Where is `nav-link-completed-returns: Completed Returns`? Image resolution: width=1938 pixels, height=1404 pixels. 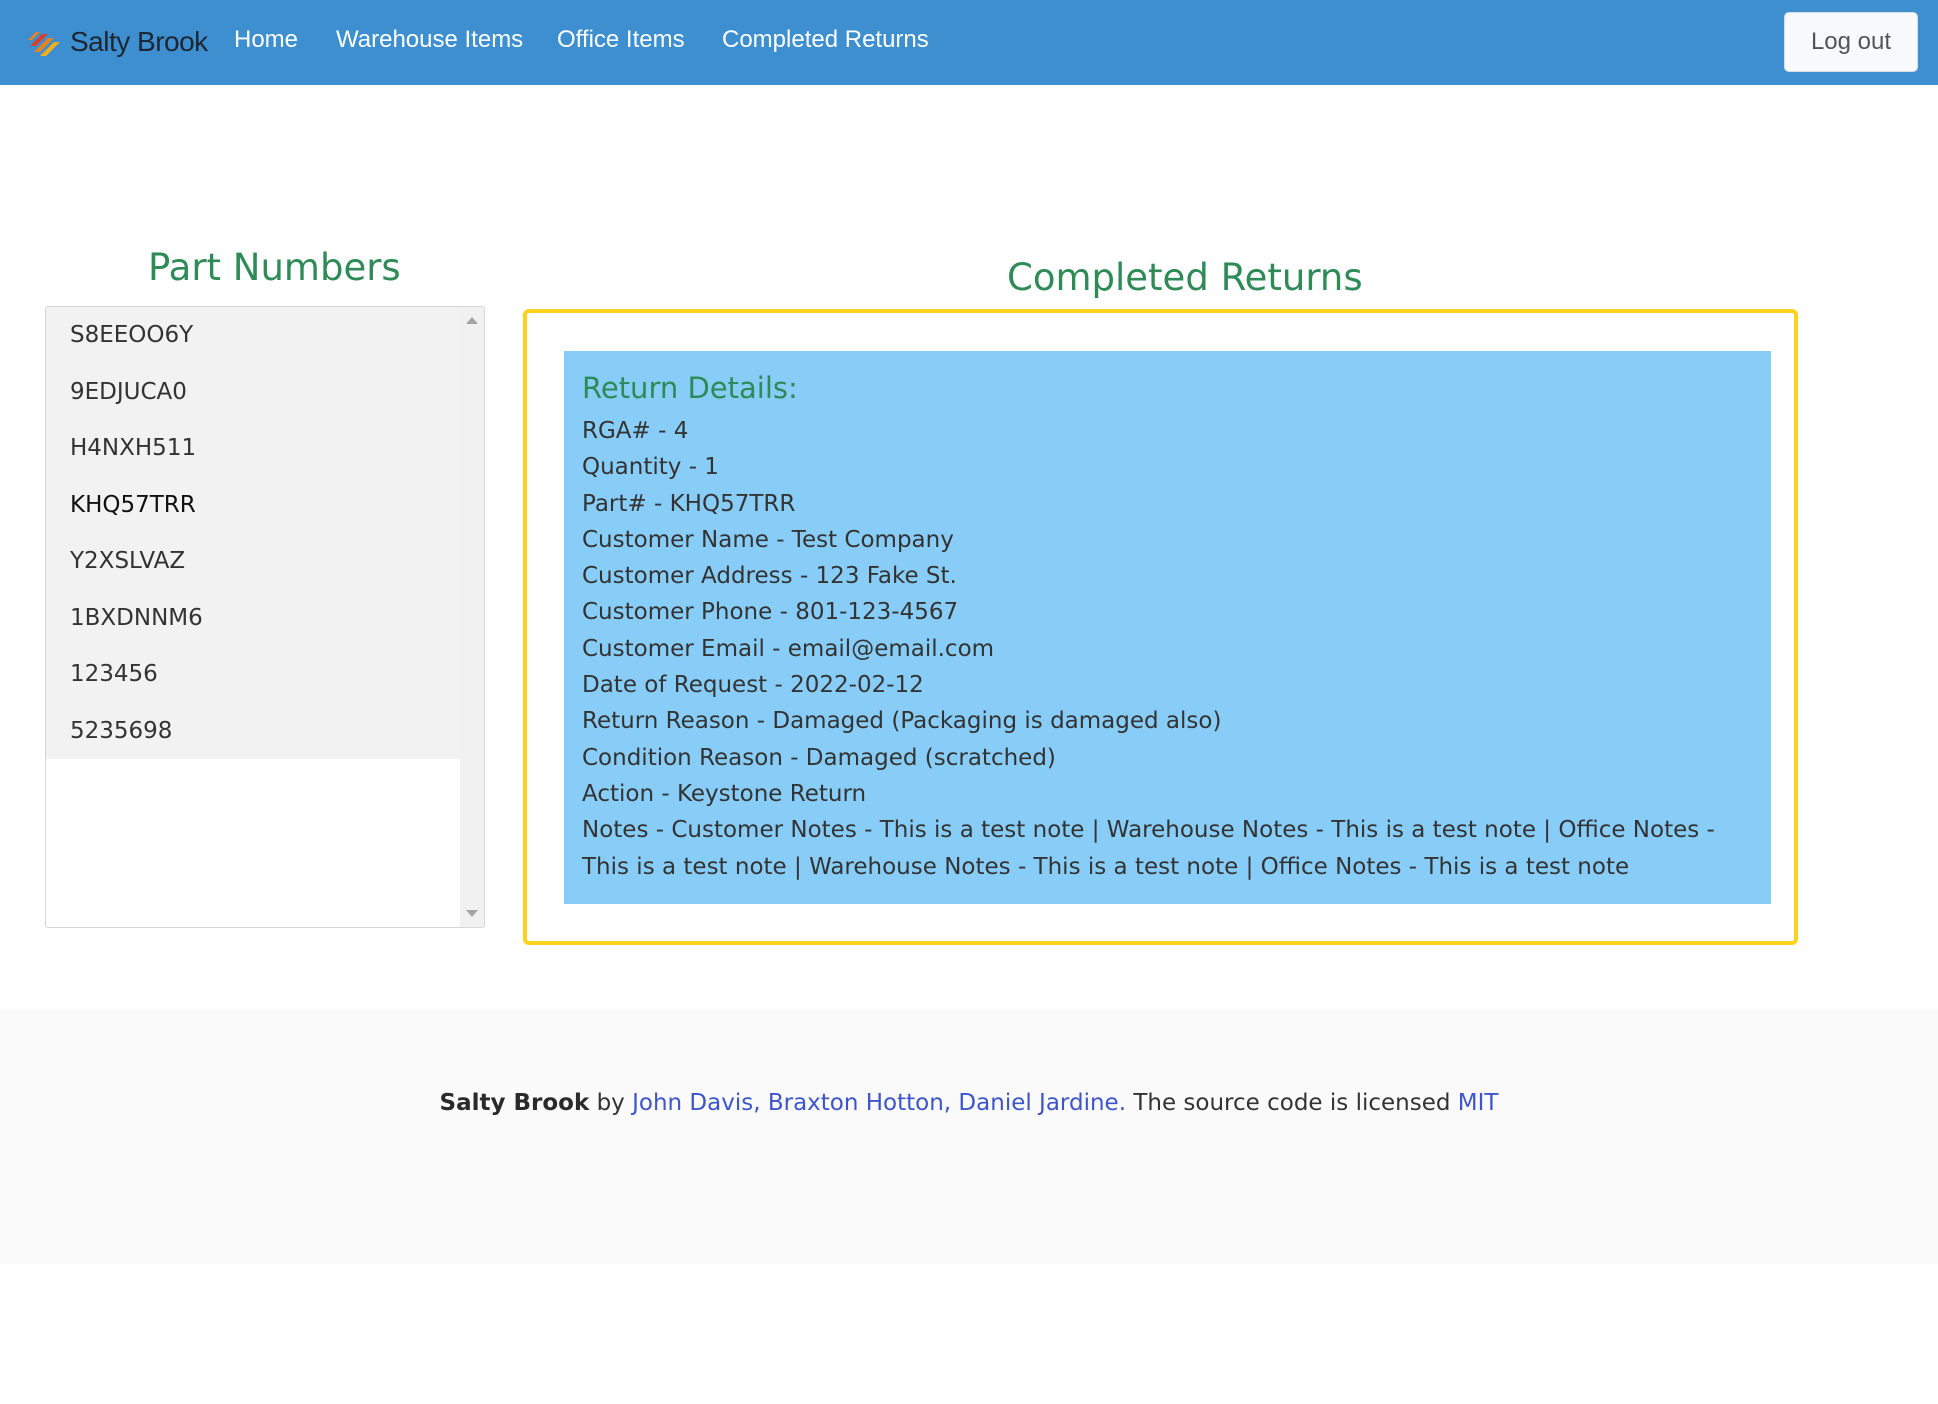
nav-link-completed-returns: Completed Returns is located at coordinates (825, 40).